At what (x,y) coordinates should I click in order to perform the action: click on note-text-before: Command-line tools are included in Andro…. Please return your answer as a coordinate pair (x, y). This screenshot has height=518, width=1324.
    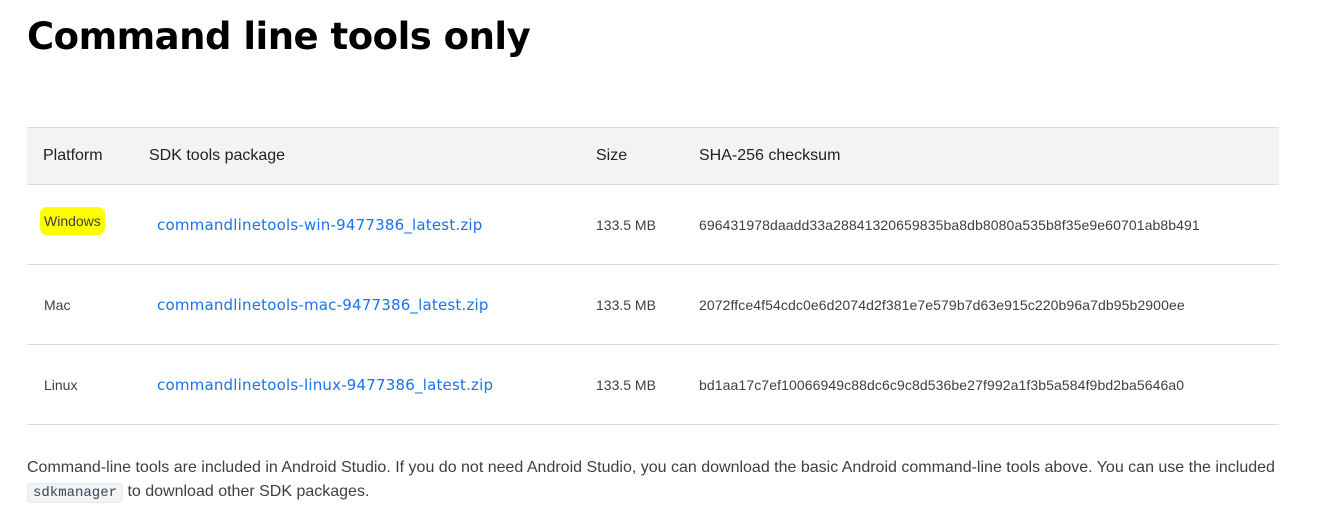
    Looking at the image, I should click on (651, 467).